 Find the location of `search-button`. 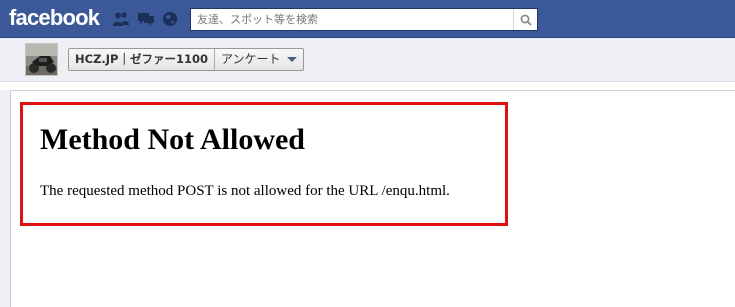

search-button is located at coordinates (525, 19).